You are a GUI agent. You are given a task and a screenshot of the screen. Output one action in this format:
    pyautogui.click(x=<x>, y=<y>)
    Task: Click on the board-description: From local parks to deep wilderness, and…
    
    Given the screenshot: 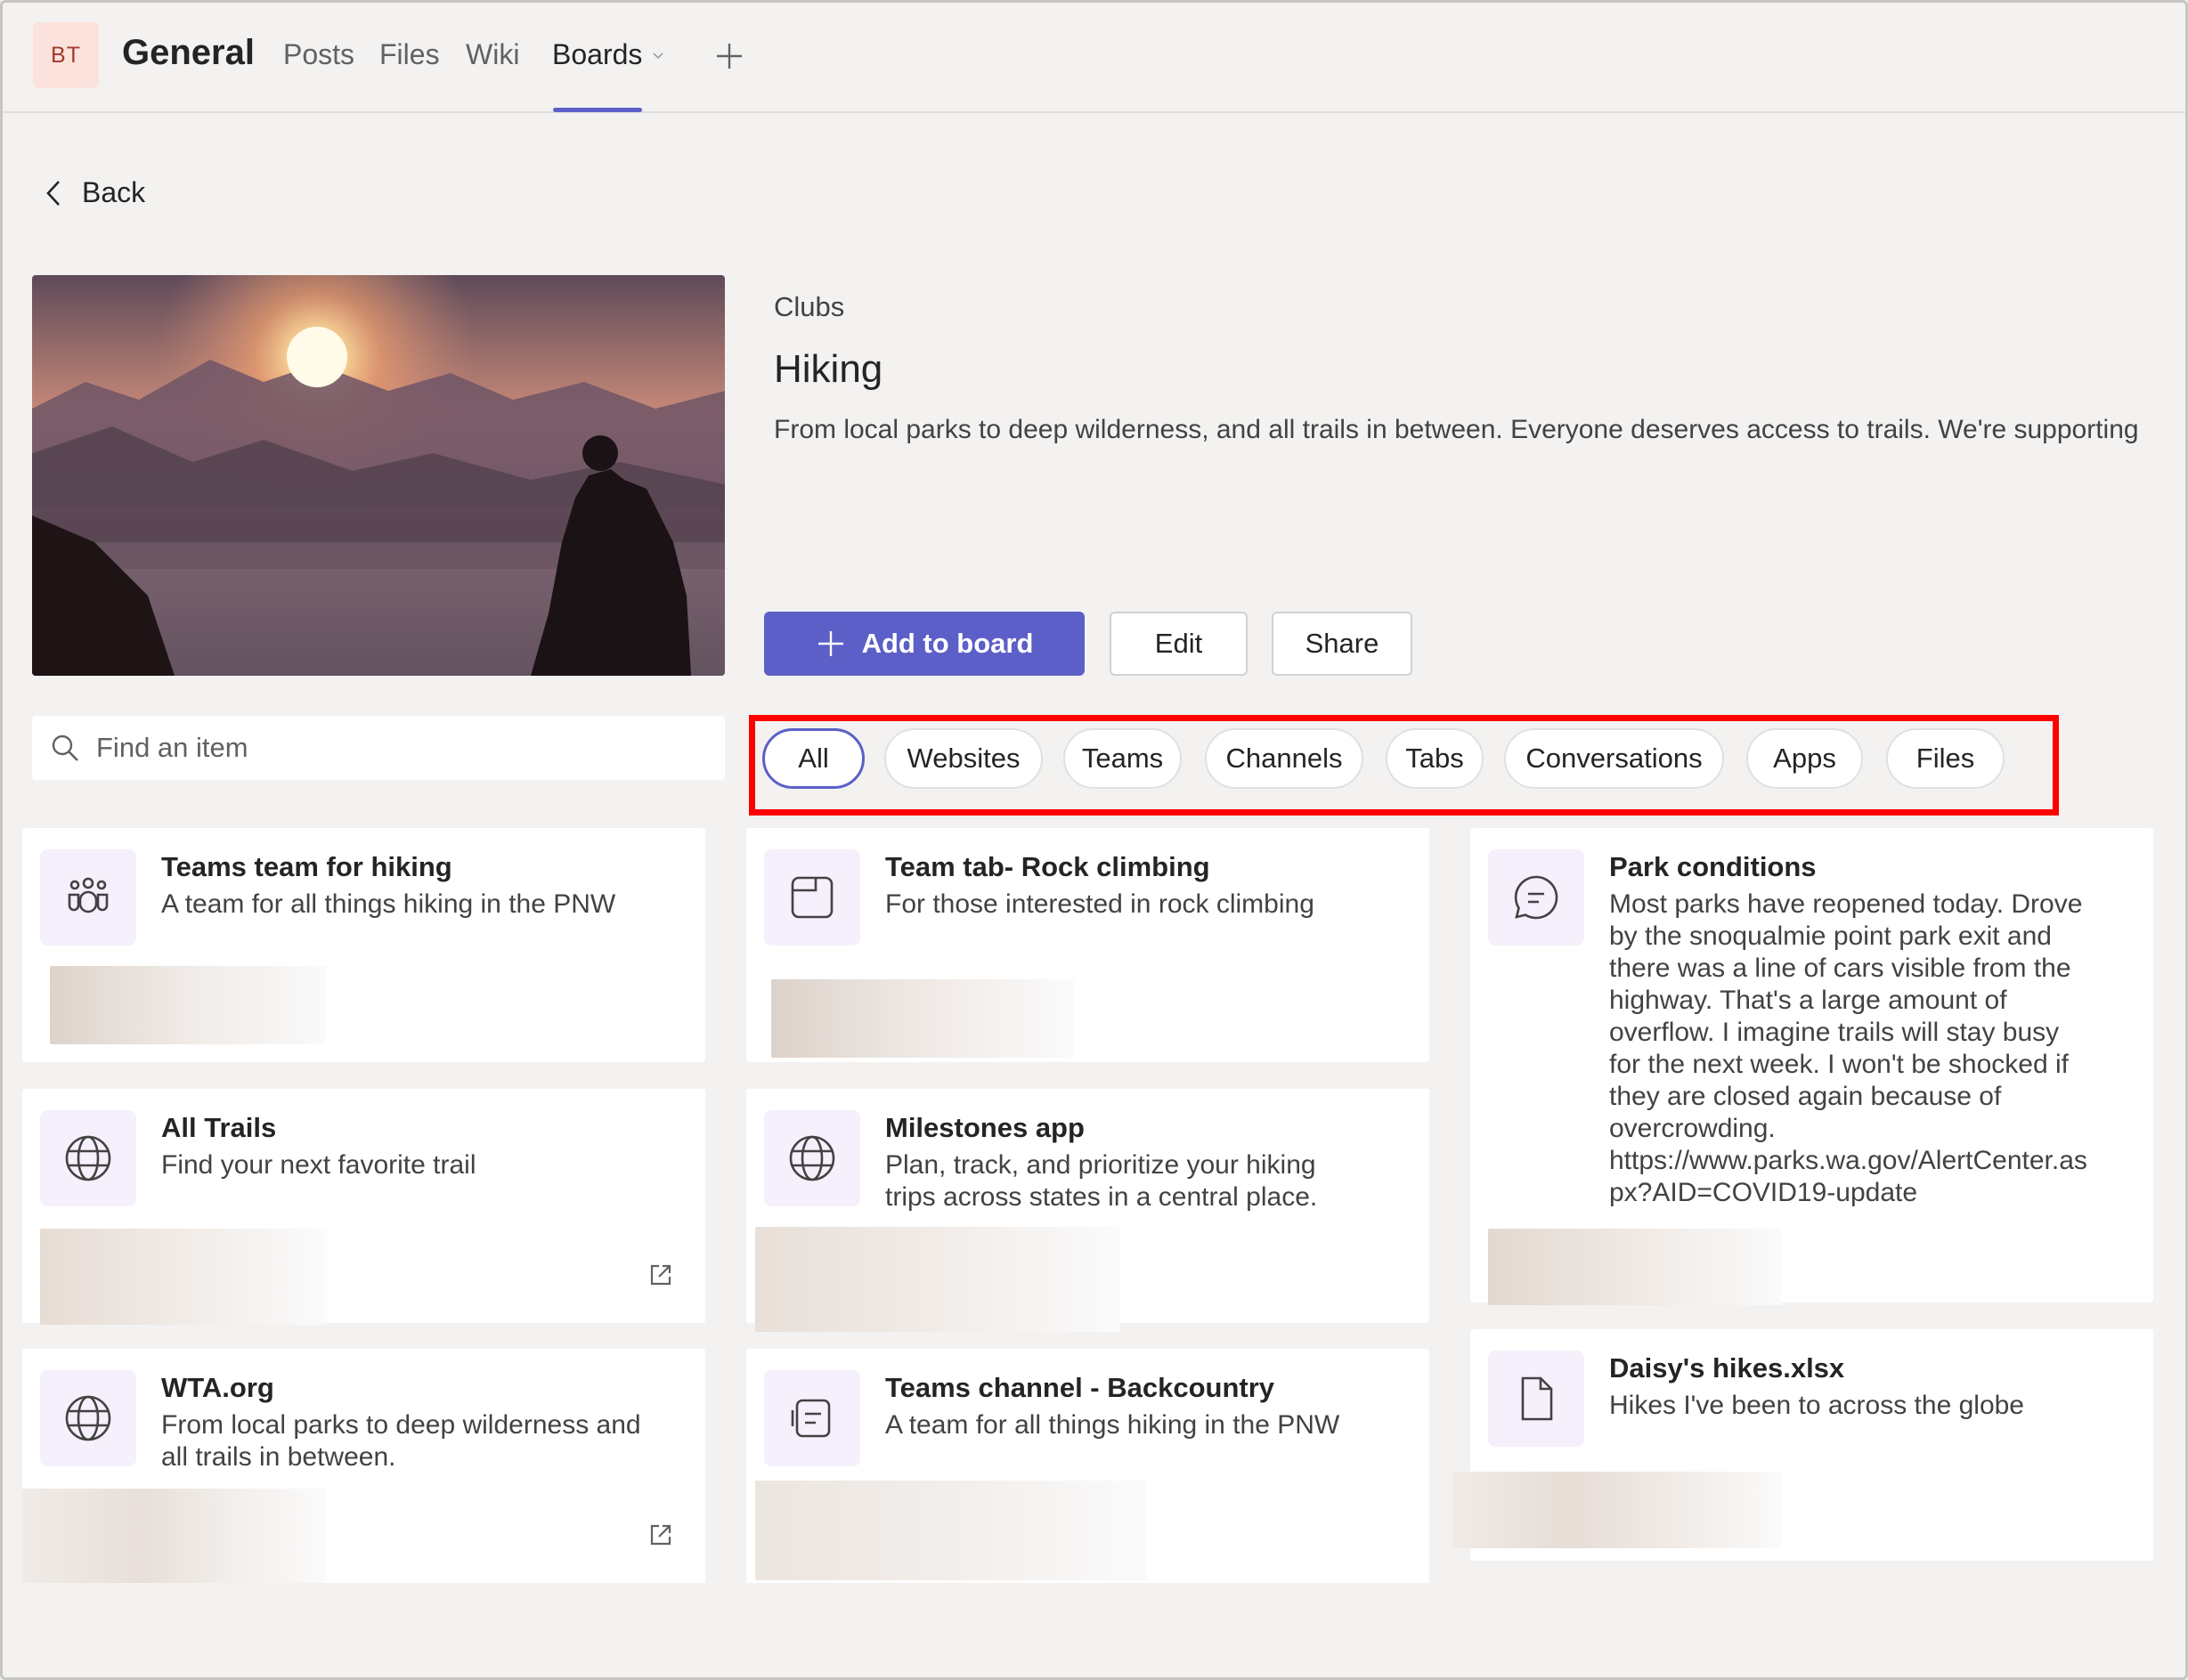 What is the action you would take?
    pyautogui.click(x=1457, y=429)
    